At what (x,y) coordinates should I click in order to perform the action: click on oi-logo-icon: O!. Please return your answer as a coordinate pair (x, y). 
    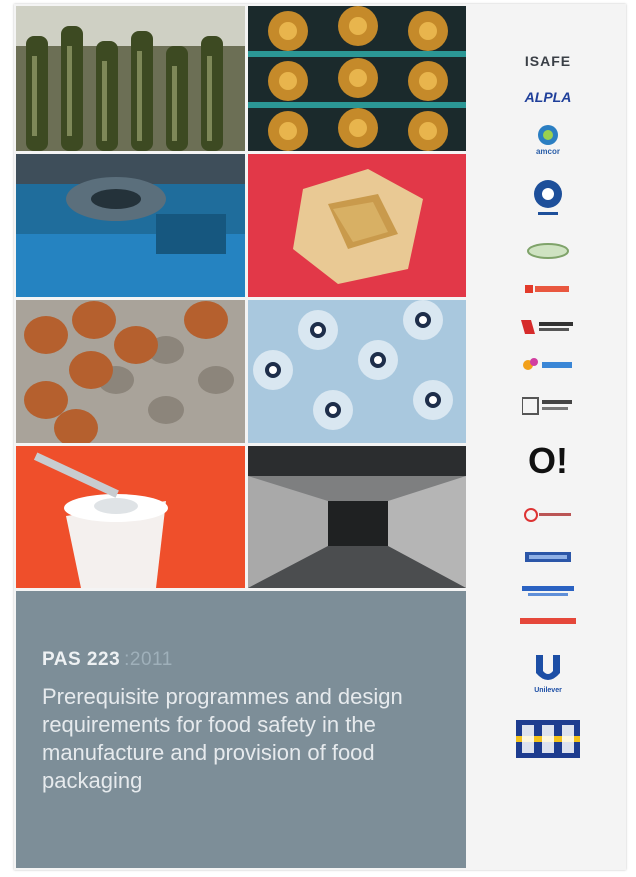
    Looking at the image, I should click on (548, 460).